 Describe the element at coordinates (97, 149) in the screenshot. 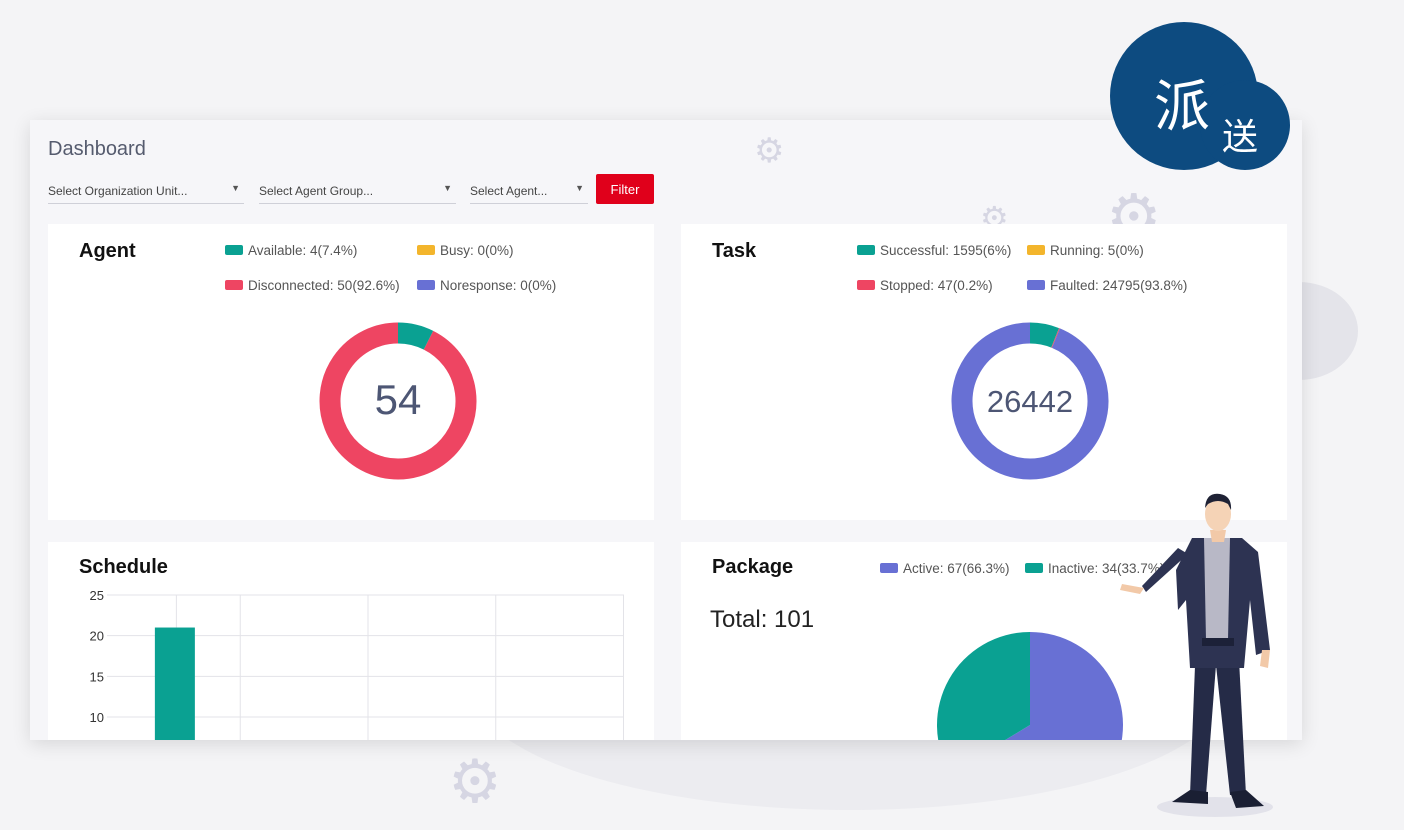

I see `page-title: Dashboard` at that location.